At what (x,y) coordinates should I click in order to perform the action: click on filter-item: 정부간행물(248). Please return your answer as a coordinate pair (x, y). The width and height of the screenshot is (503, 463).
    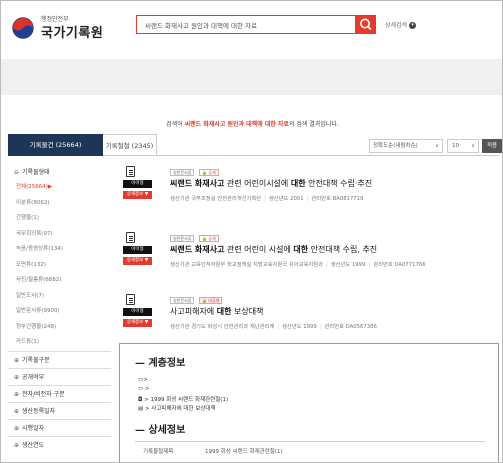
    Looking at the image, I should click on (59, 328).